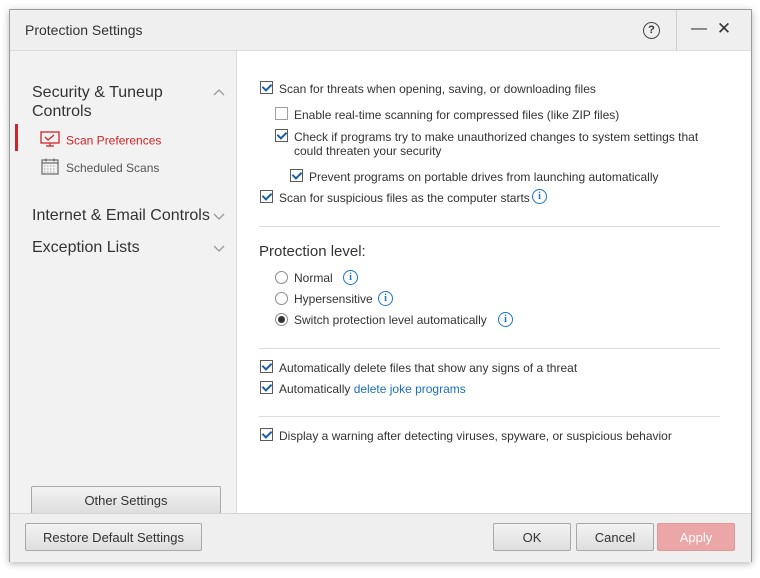 This screenshot has height=578, width=760. What do you see at coordinates (696, 537) in the screenshot?
I see `apply-button: Apply` at bounding box center [696, 537].